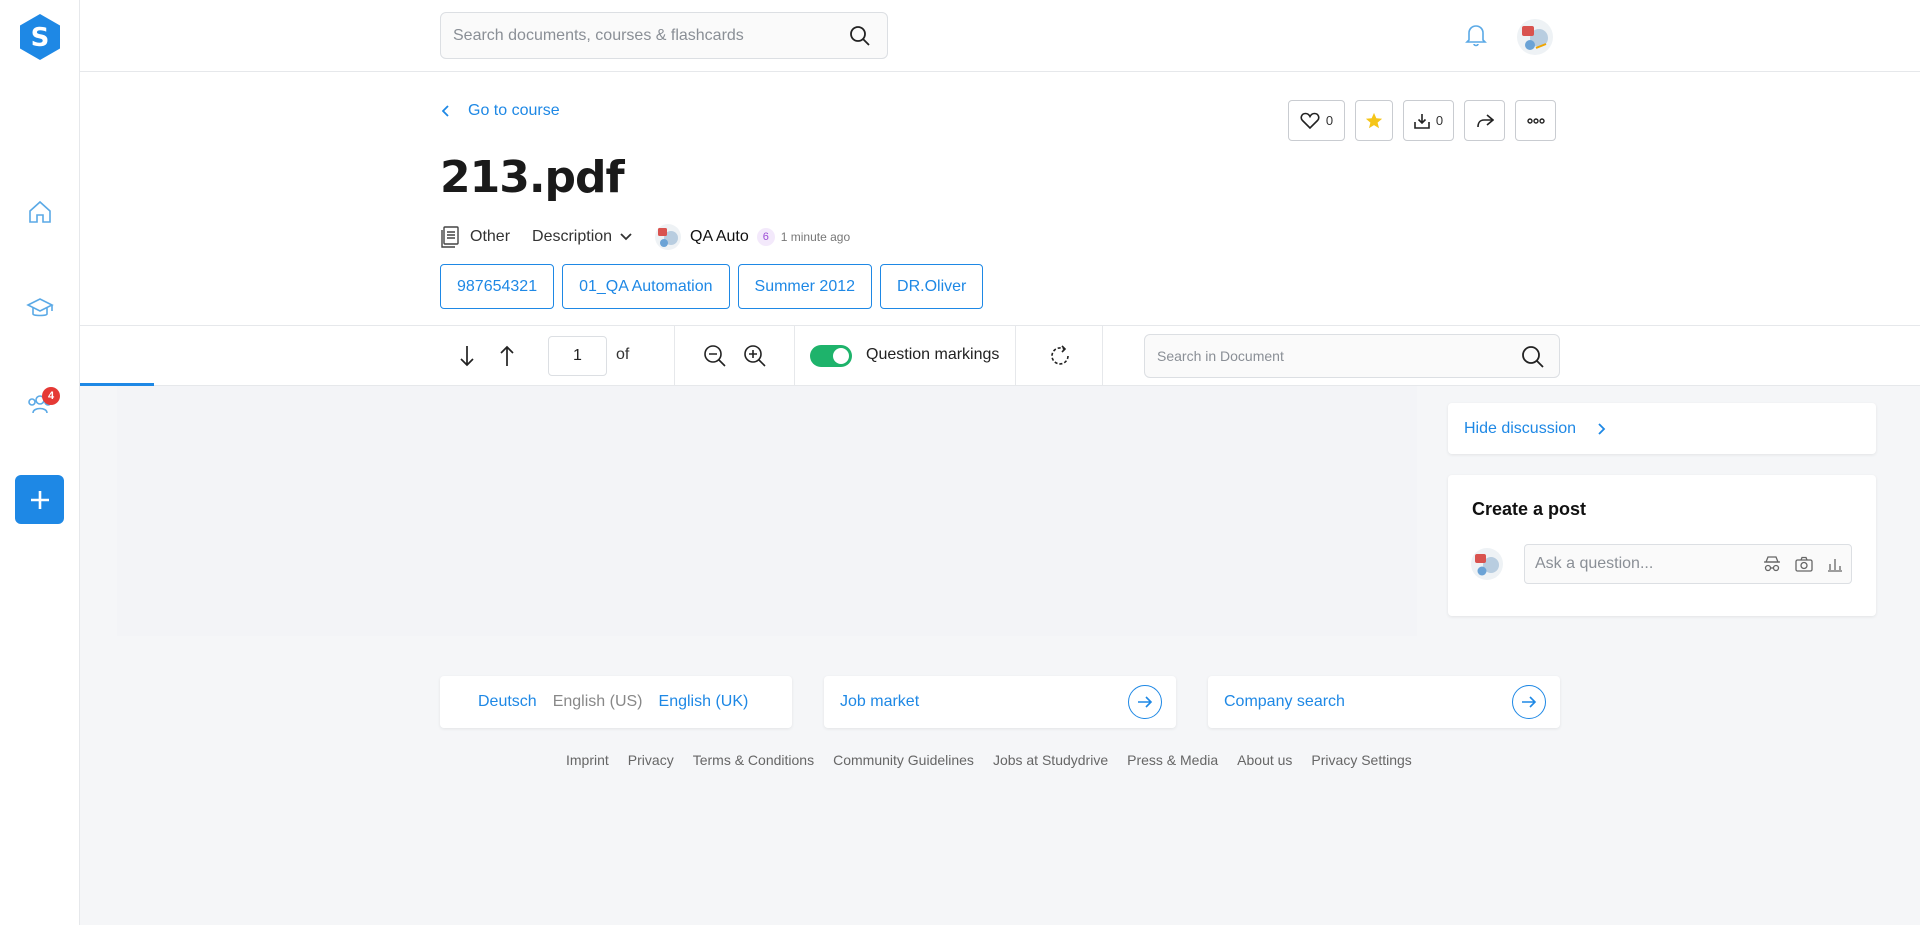 The width and height of the screenshot is (1920, 925). Describe the element at coordinates (1327, 356) in the screenshot. I see `document-search-input` at that location.